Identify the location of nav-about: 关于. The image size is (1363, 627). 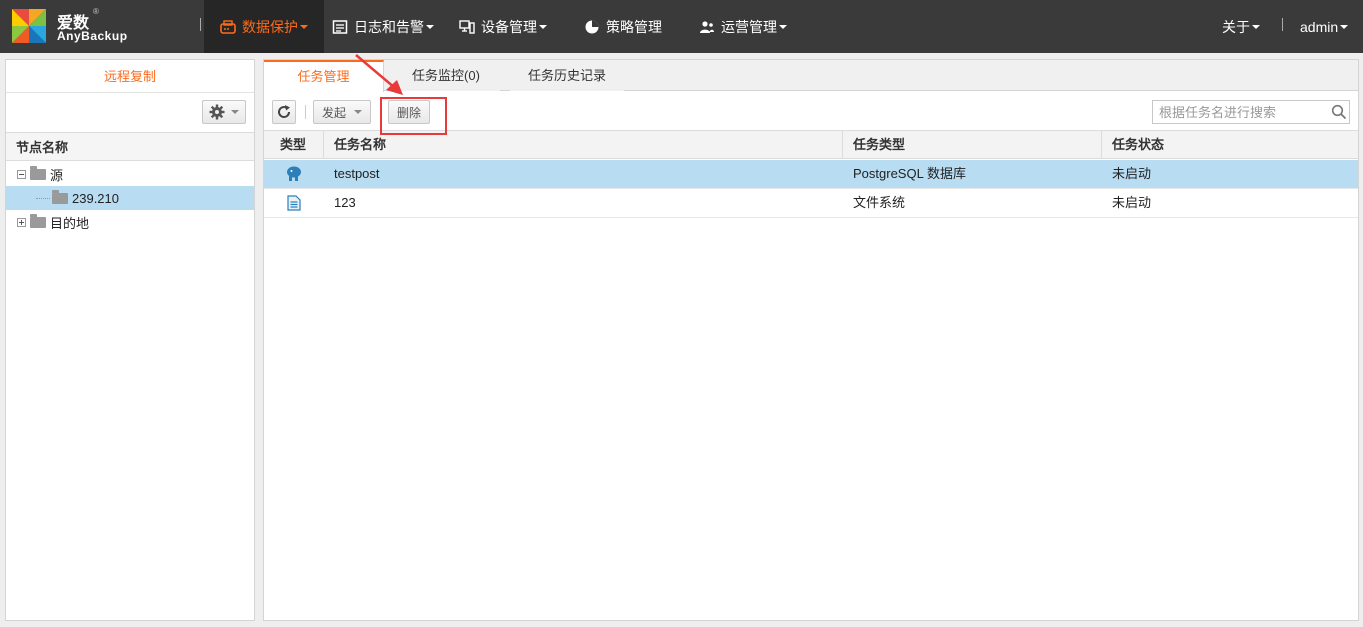
(1241, 26).